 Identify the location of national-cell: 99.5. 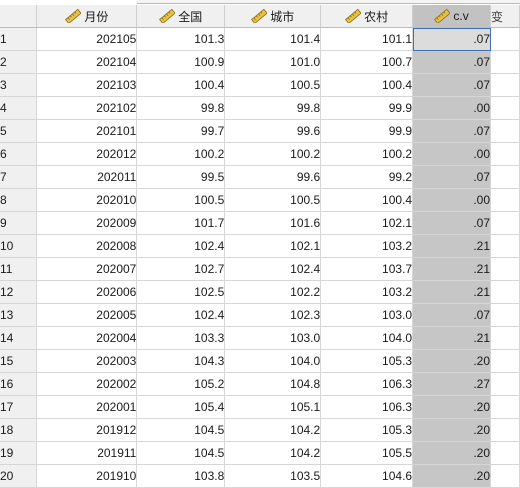
(181, 177).